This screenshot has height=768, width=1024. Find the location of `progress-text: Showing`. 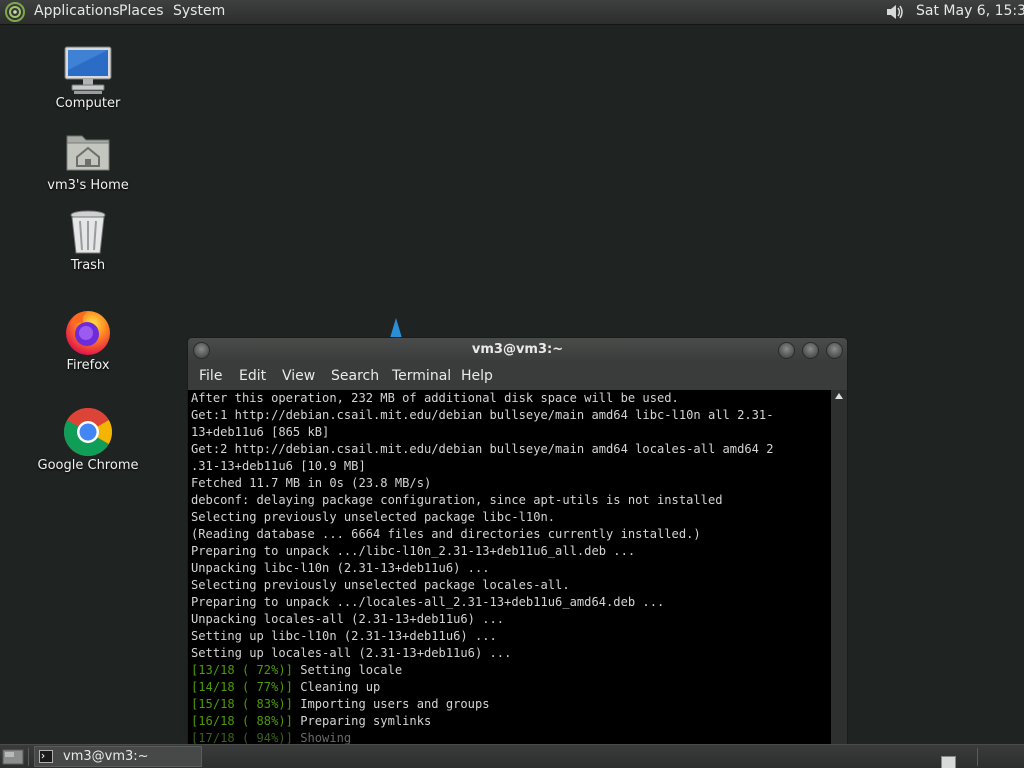

progress-text: Showing is located at coordinates (322, 737).